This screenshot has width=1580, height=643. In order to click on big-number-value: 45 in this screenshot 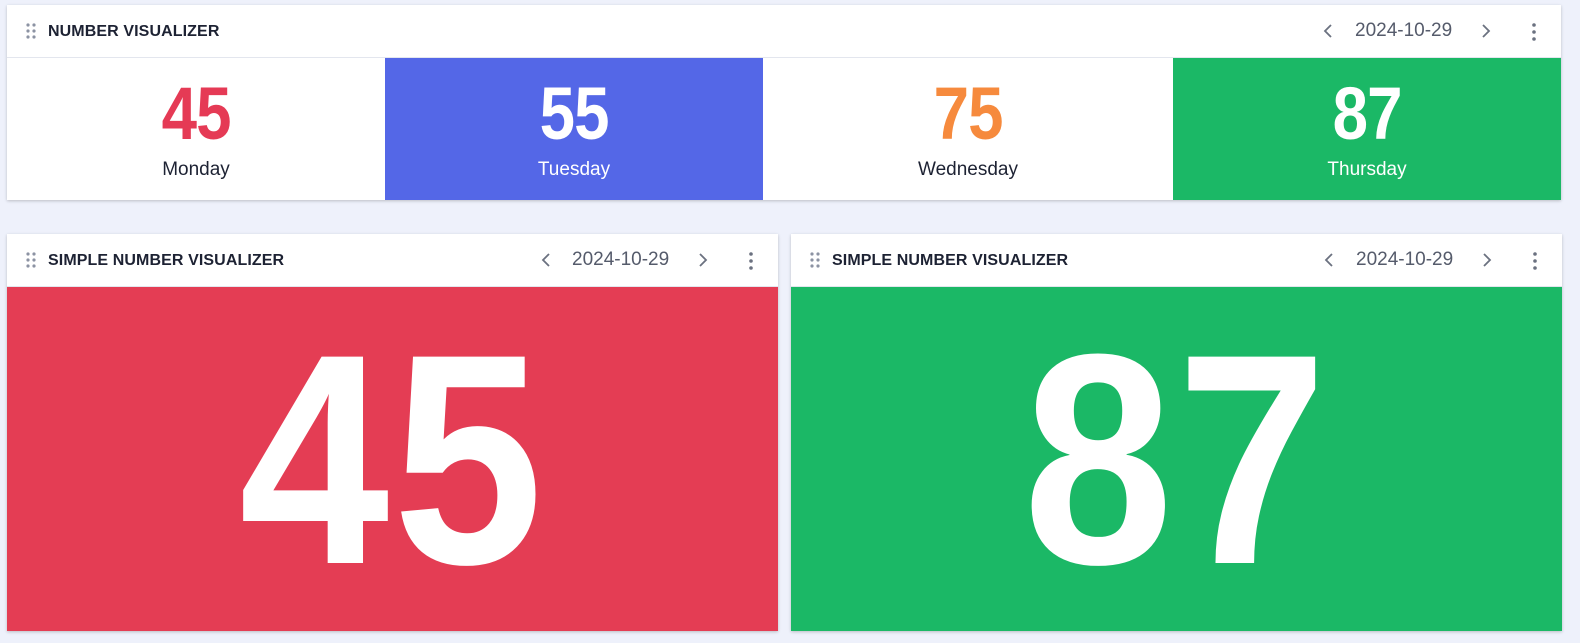, I will do `click(392, 459)`.